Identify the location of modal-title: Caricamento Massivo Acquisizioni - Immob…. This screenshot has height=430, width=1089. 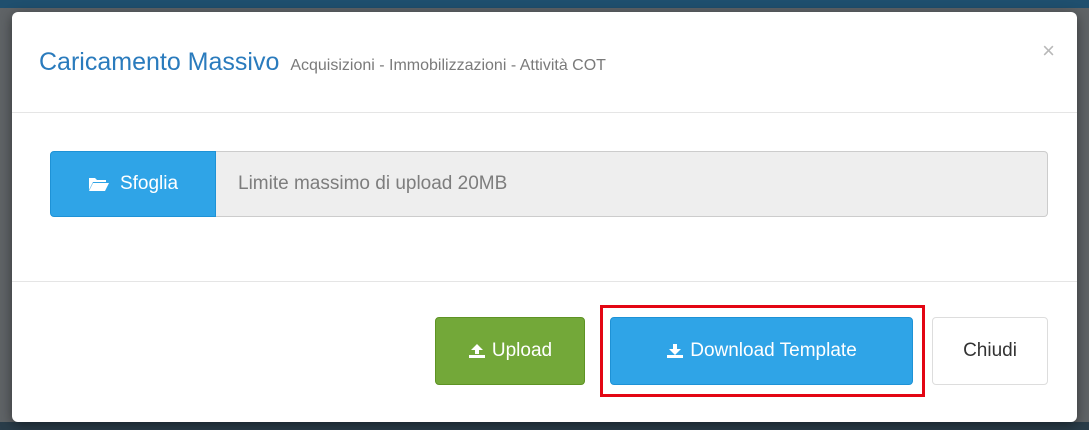
(322, 62).